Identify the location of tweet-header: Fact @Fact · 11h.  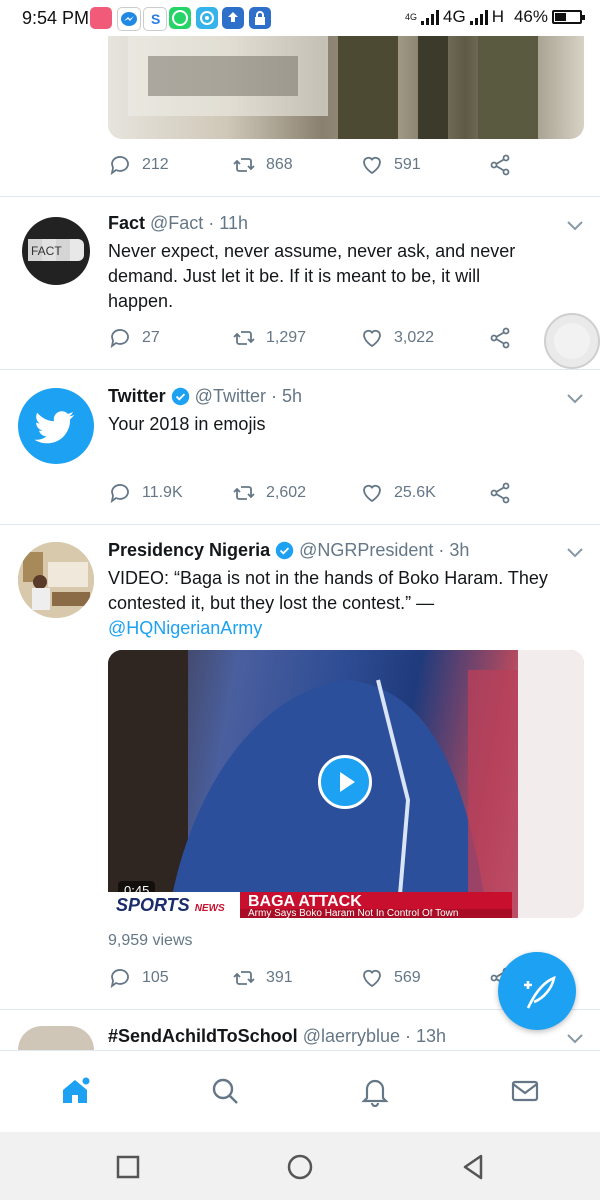
(178, 223).